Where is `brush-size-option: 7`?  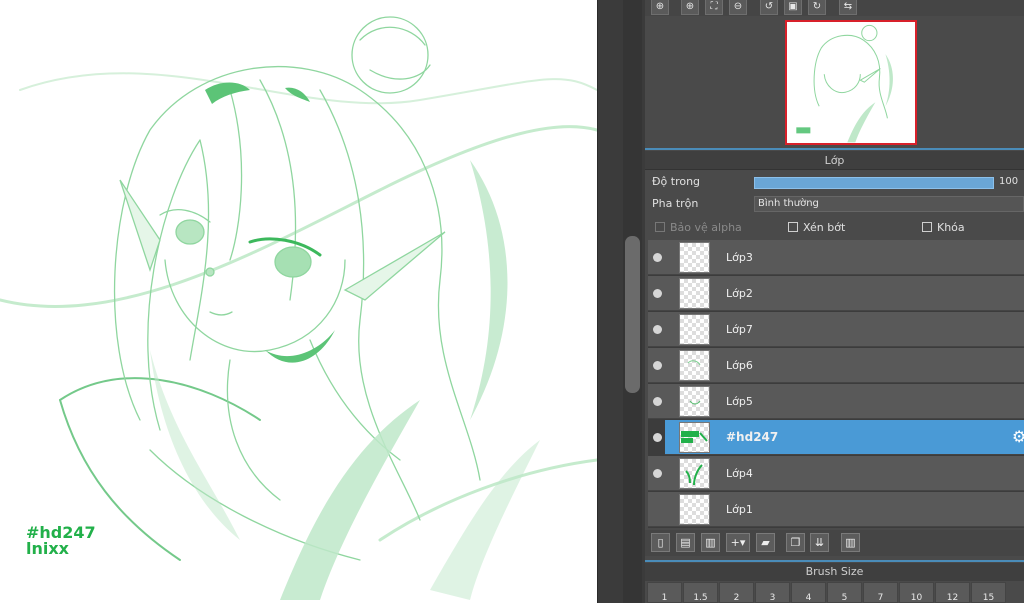
brush-size-option: 7 is located at coordinates (880, 592).